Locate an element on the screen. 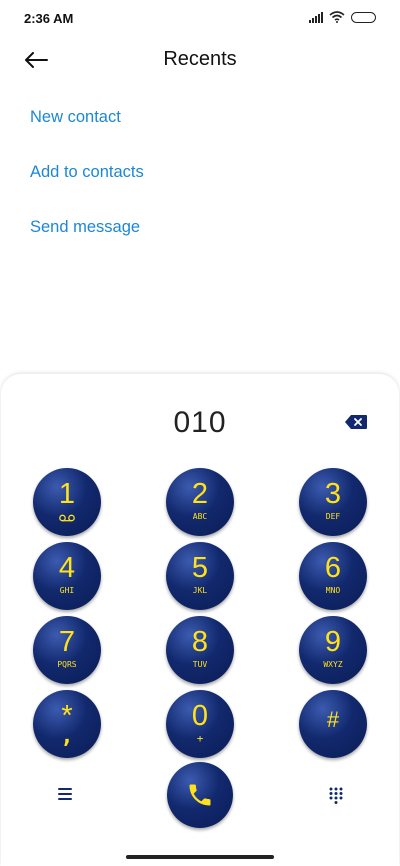 This screenshot has width=400, height=866. key-letters: PQRS is located at coordinates (67, 664).